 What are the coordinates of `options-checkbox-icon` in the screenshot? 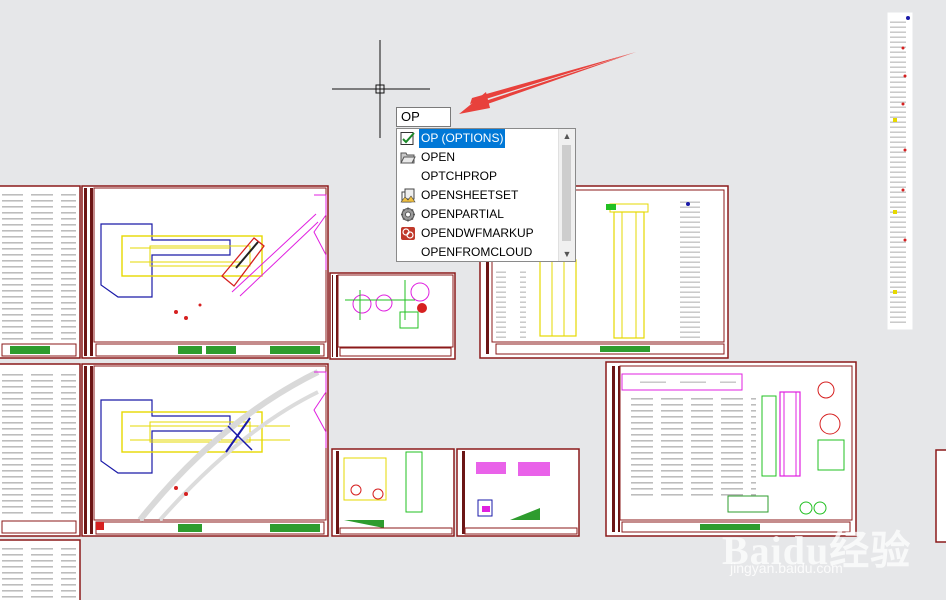 It's located at (407, 138).